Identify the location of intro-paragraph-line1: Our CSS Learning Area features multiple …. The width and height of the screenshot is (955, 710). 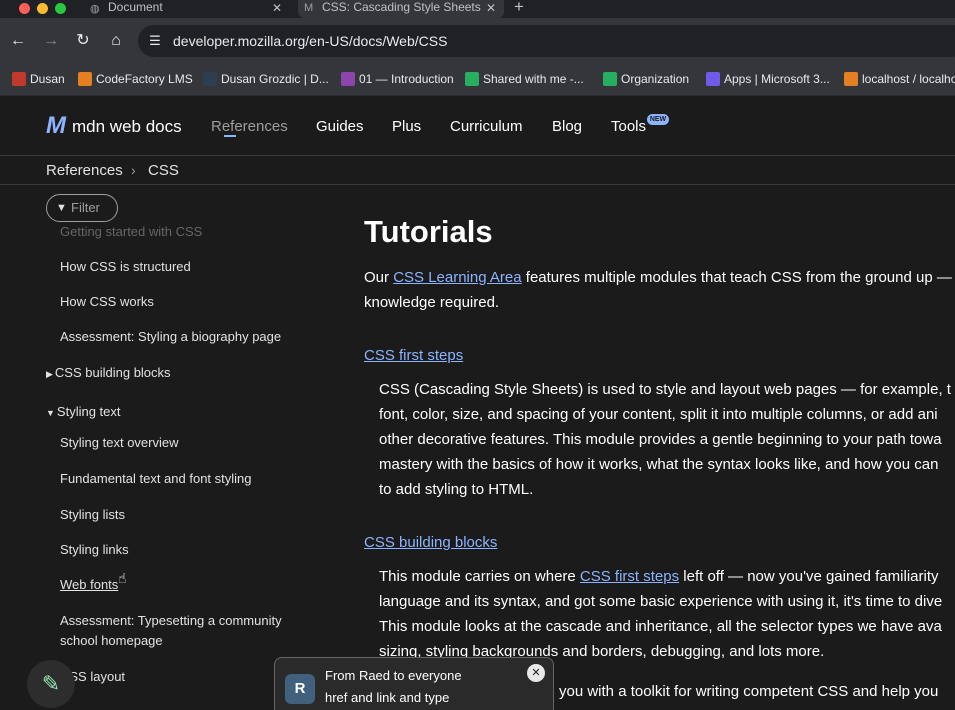
(658, 277).